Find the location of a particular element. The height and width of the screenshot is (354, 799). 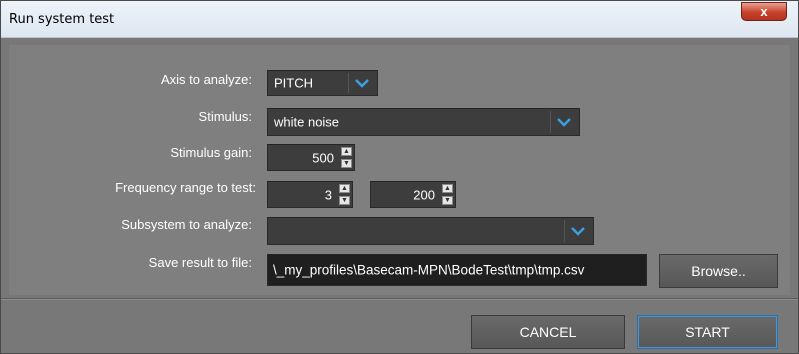

frequency-label: Frequency range to test: is located at coordinates (185, 187).